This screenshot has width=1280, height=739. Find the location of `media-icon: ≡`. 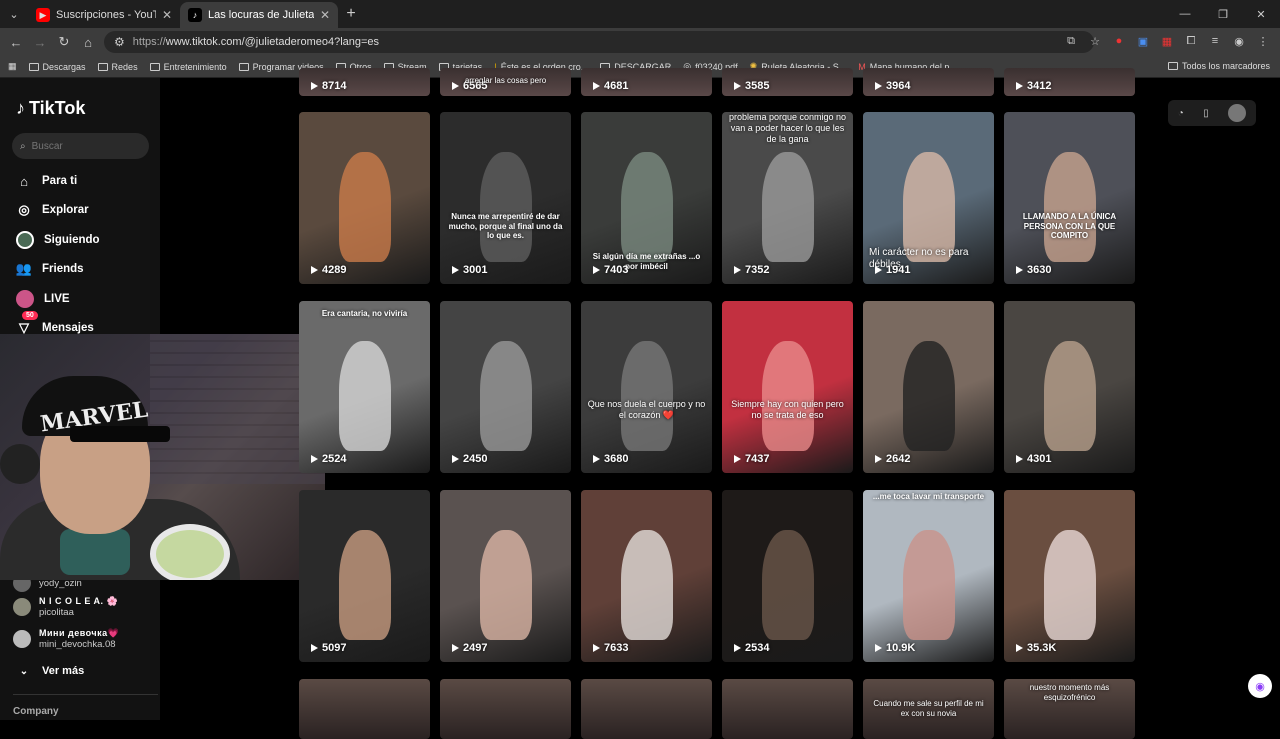

media-icon: ≡ is located at coordinates (1215, 41).